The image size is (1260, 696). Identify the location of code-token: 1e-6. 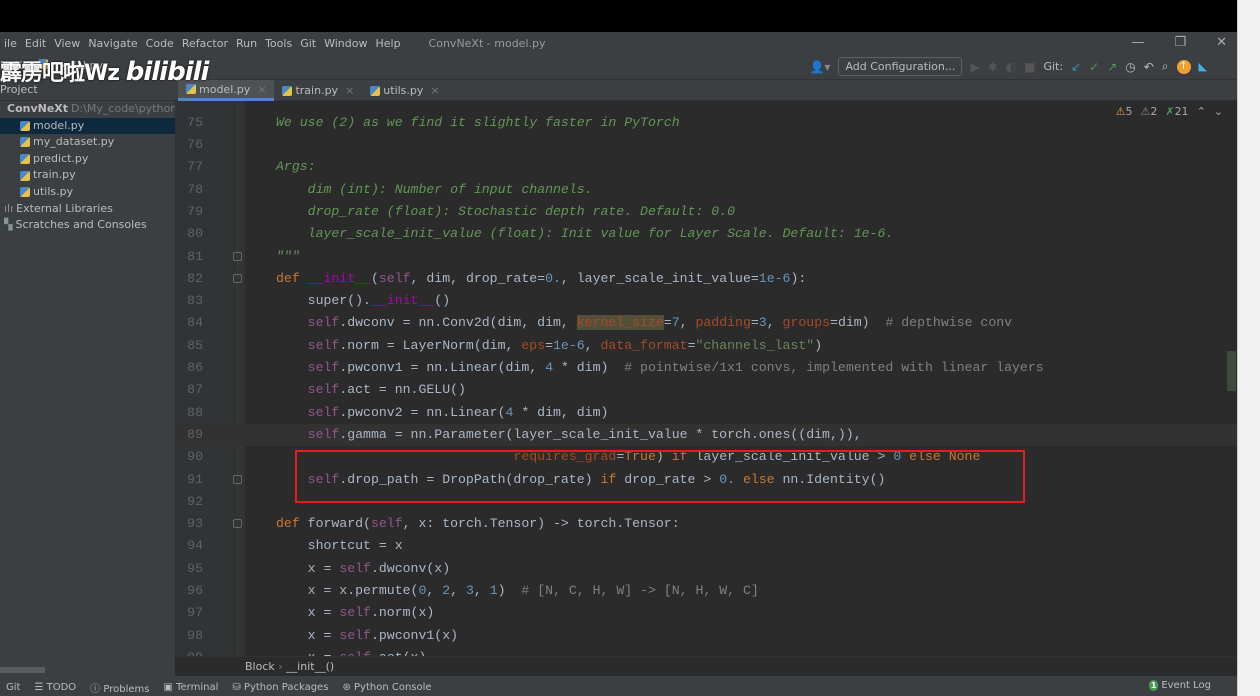
(774, 278).